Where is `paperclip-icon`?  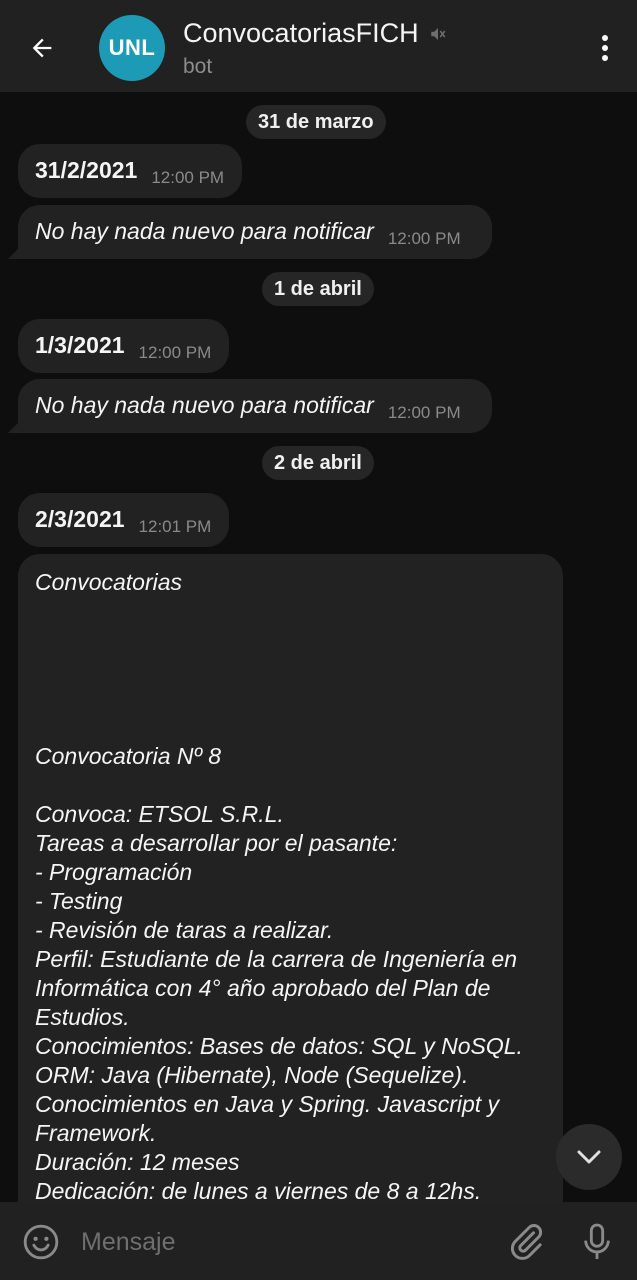
paperclip-icon is located at coordinates (526, 1242).